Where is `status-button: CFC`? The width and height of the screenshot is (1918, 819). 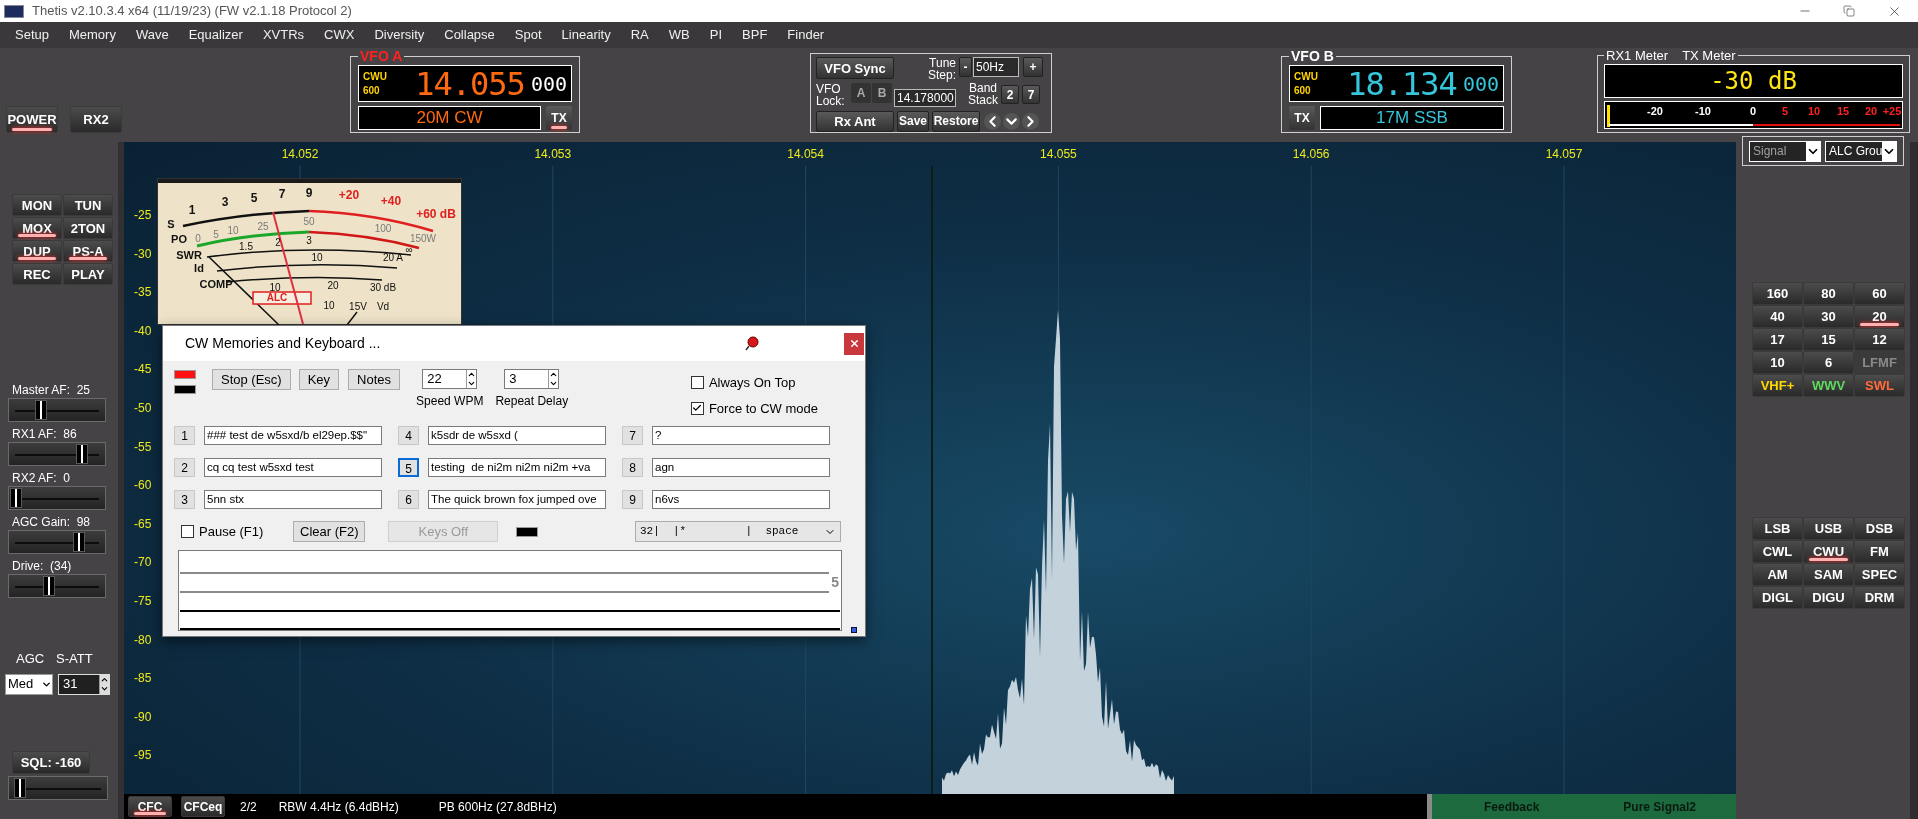 status-button: CFC is located at coordinates (150, 806).